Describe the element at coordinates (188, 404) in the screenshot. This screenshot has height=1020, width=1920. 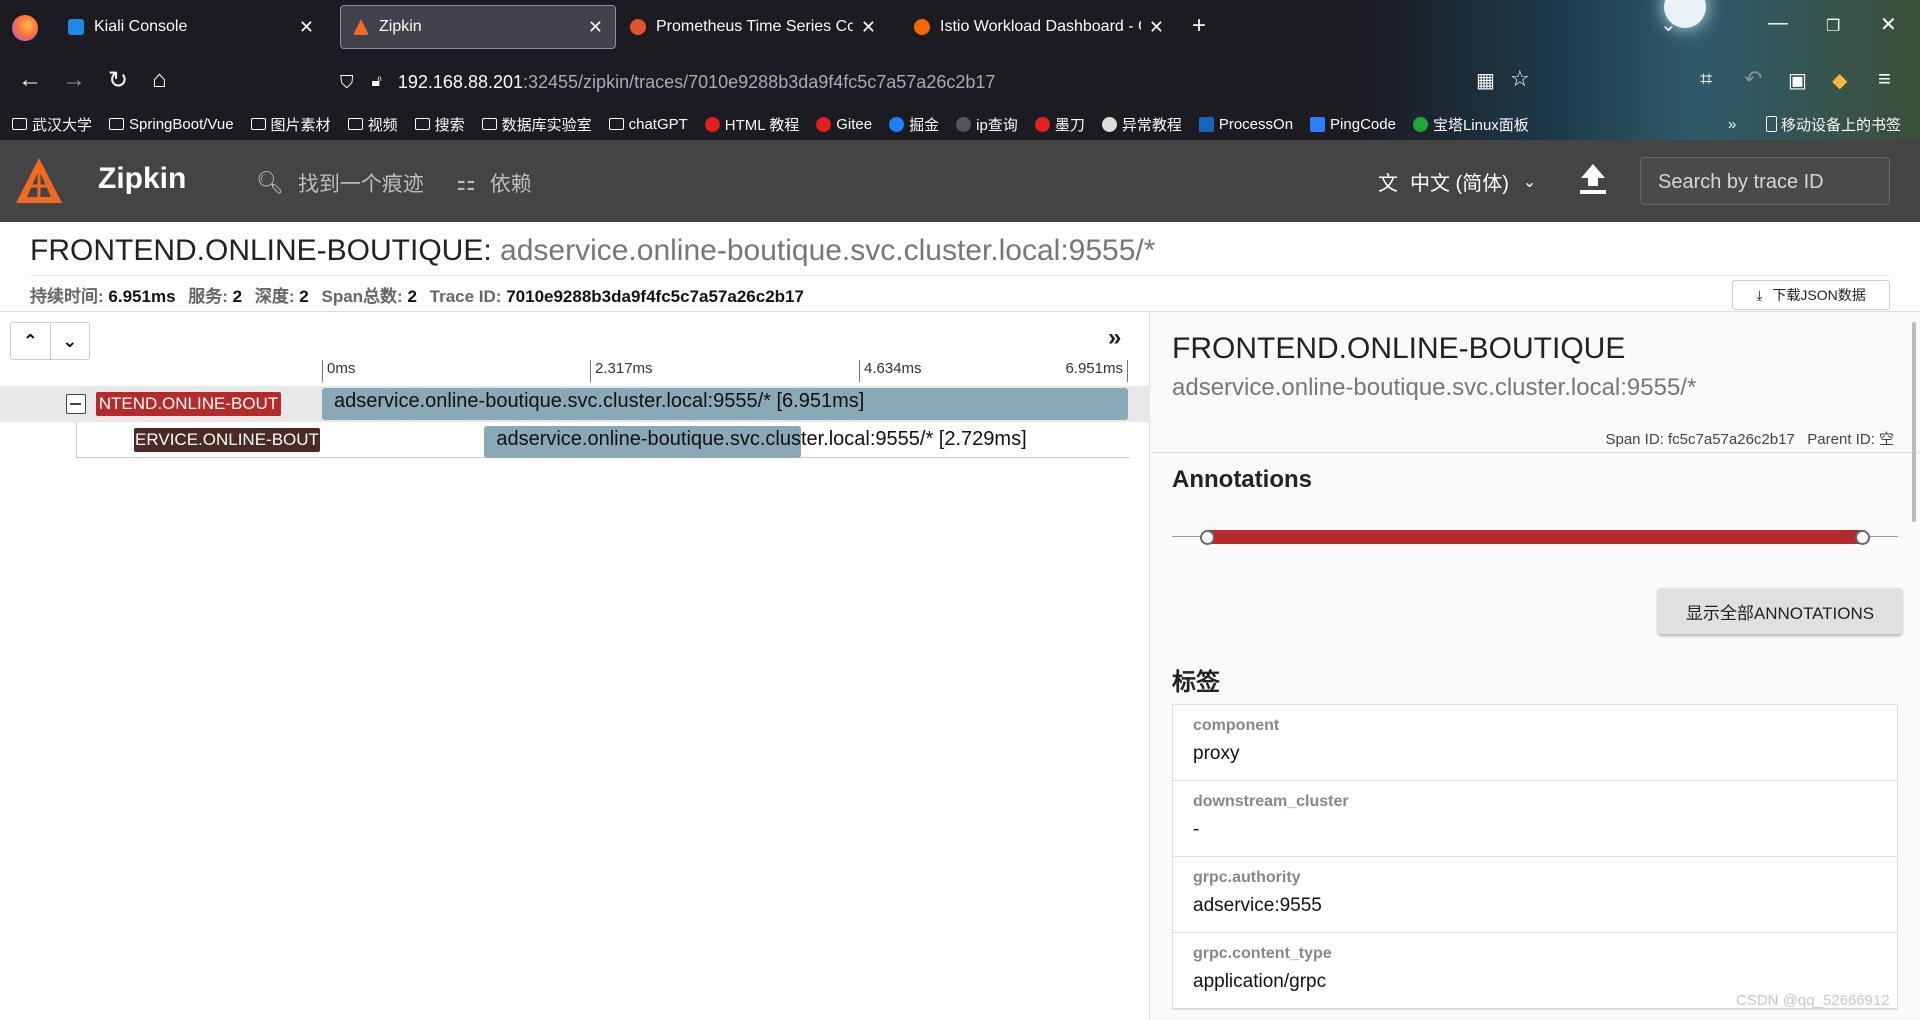
I see `span-service-badge: NTEND.ONLINE-BOUT` at that location.